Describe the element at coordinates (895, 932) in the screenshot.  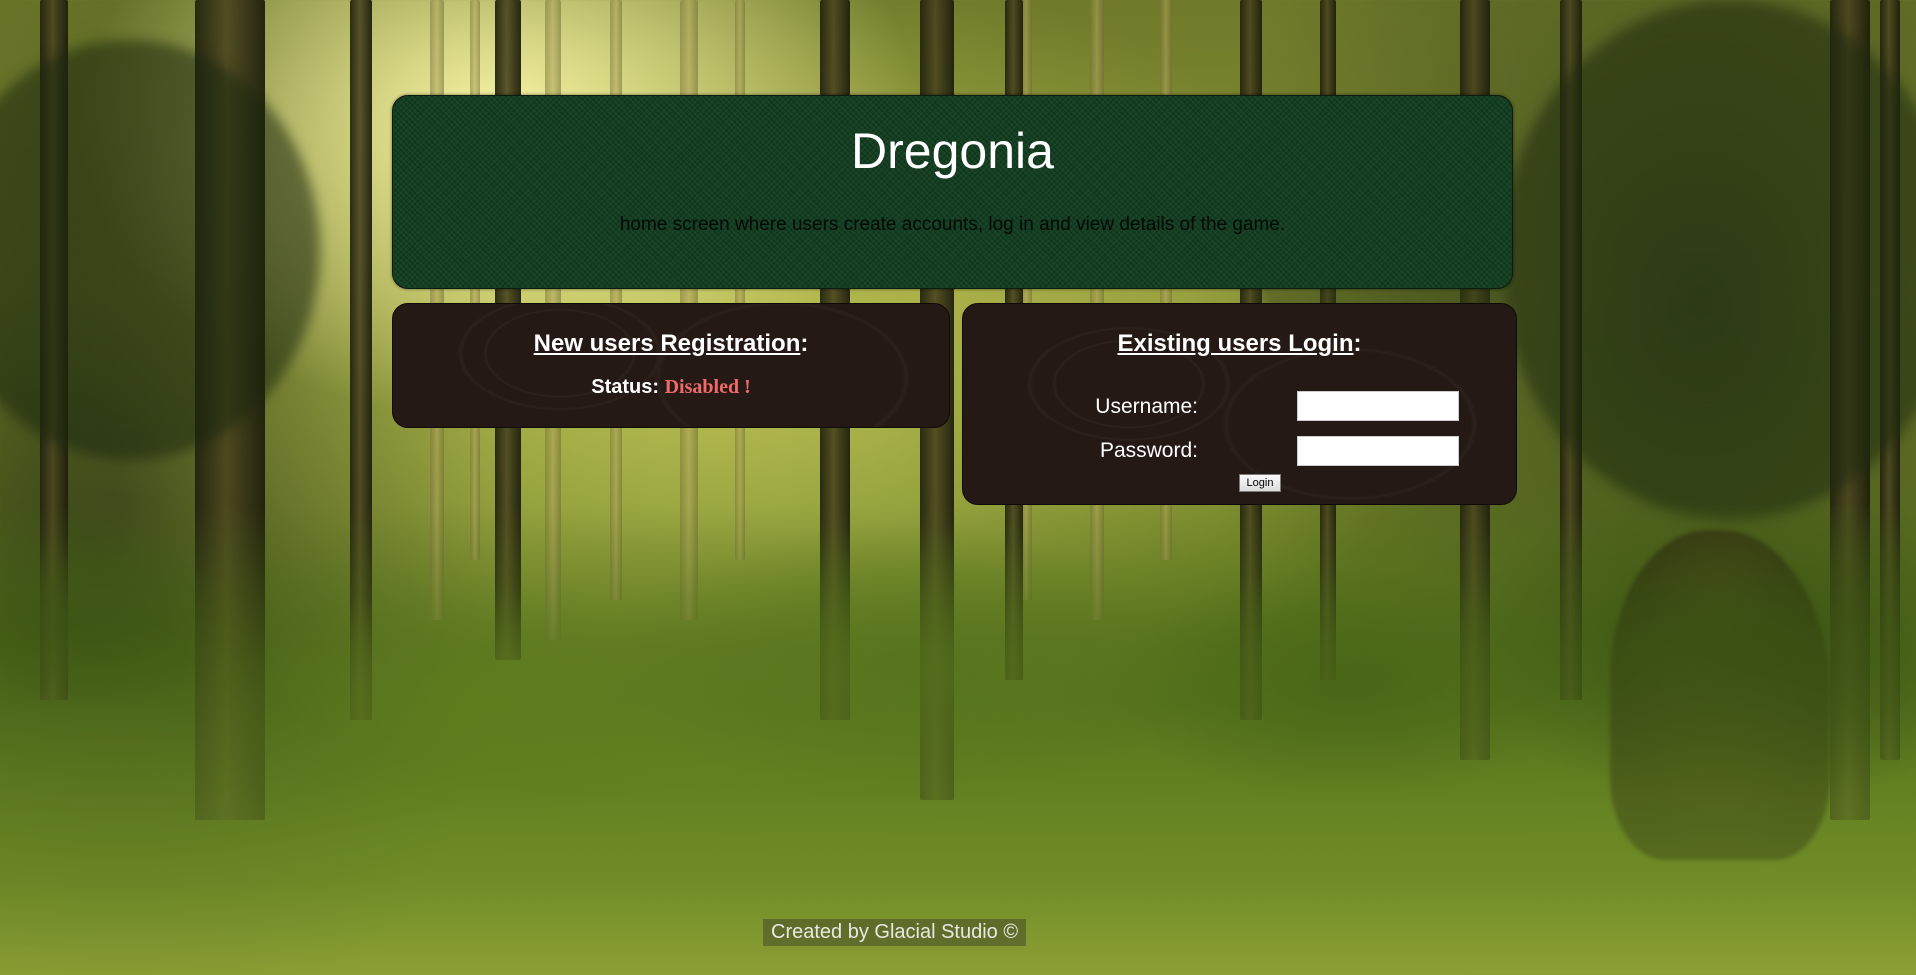
I see `footer-credit: Created by Glacial Studio ©` at that location.